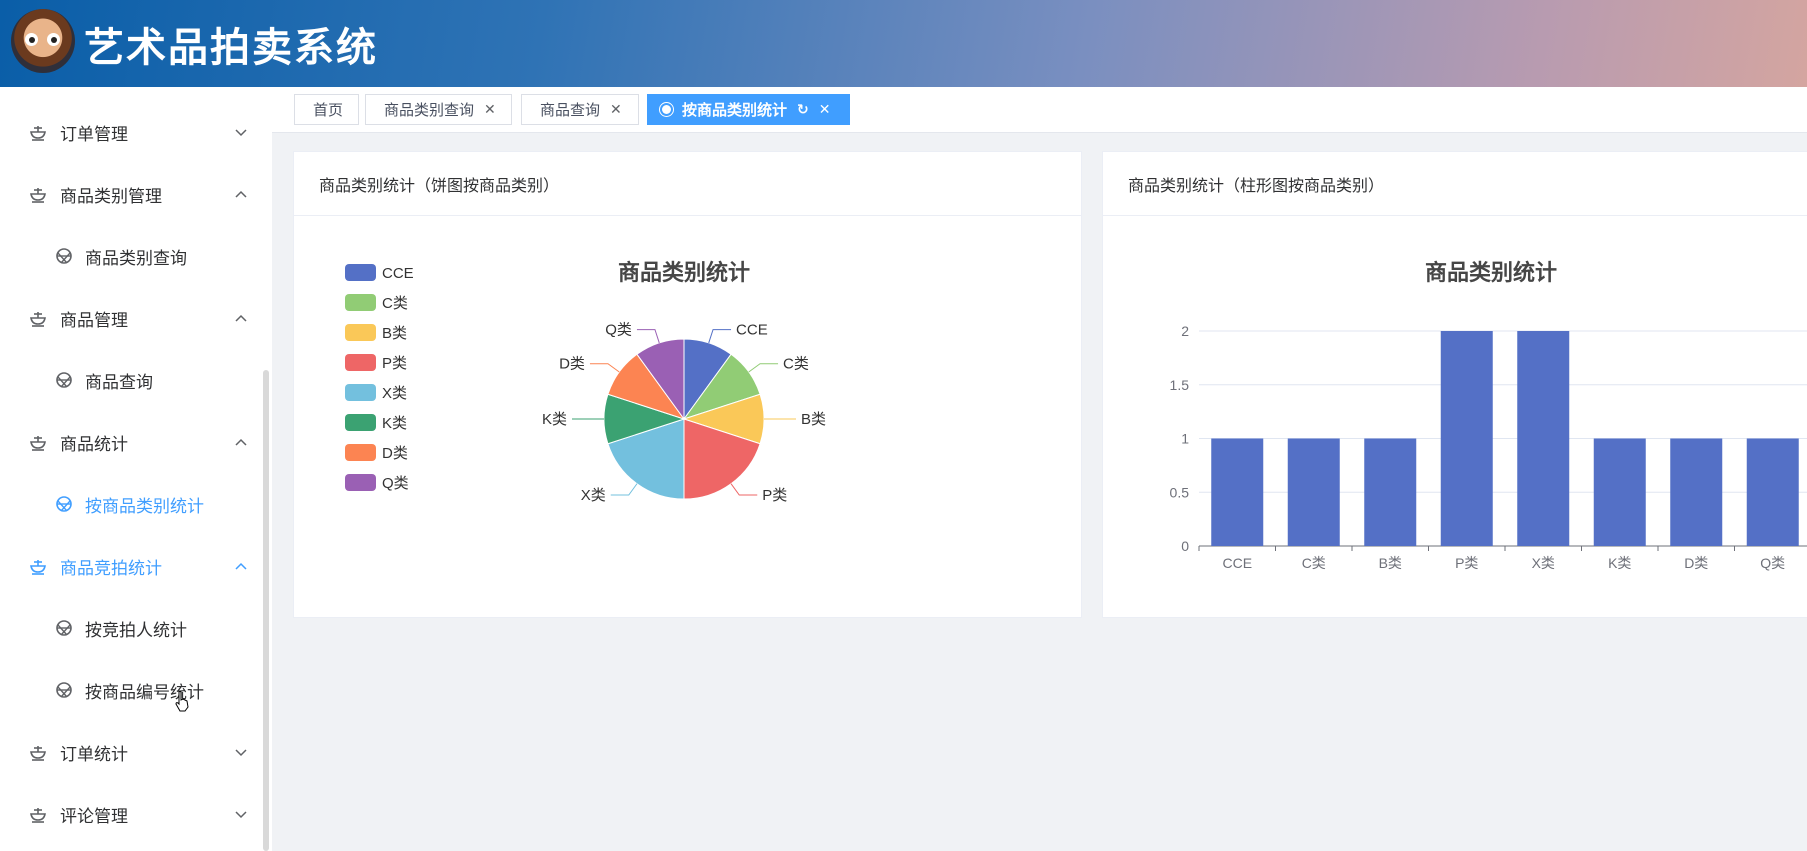  Describe the element at coordinates (131, 628) in the screenshot. I see `sidebar-item-9: 按竞拍人统计` at that location.